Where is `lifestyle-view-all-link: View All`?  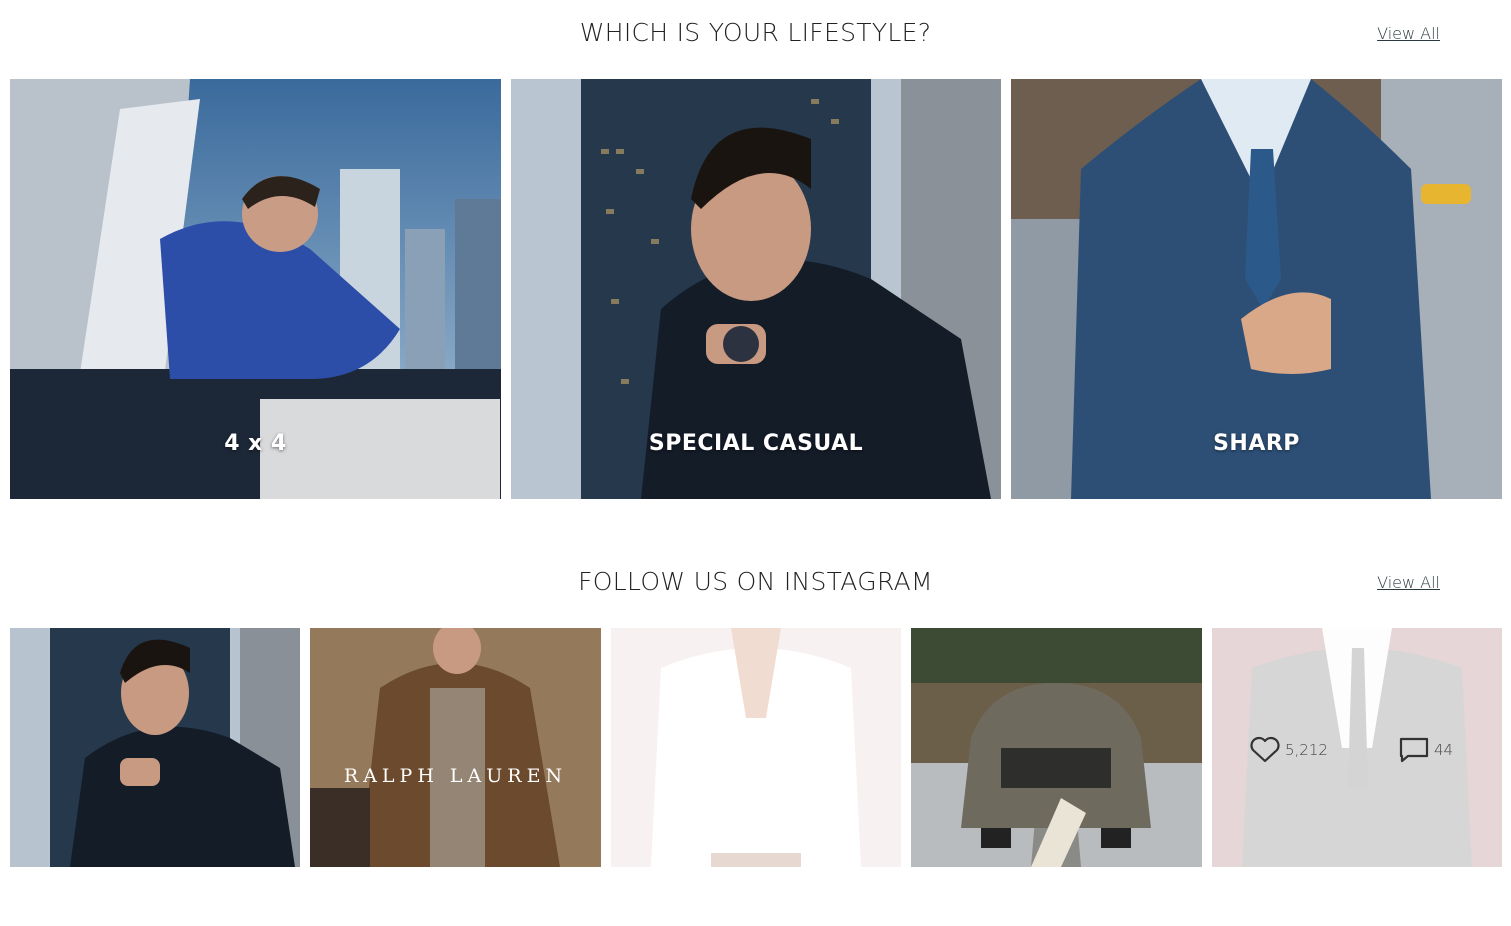
lifestyle-view-all-link: View All is located at coordinates (1408, 33).